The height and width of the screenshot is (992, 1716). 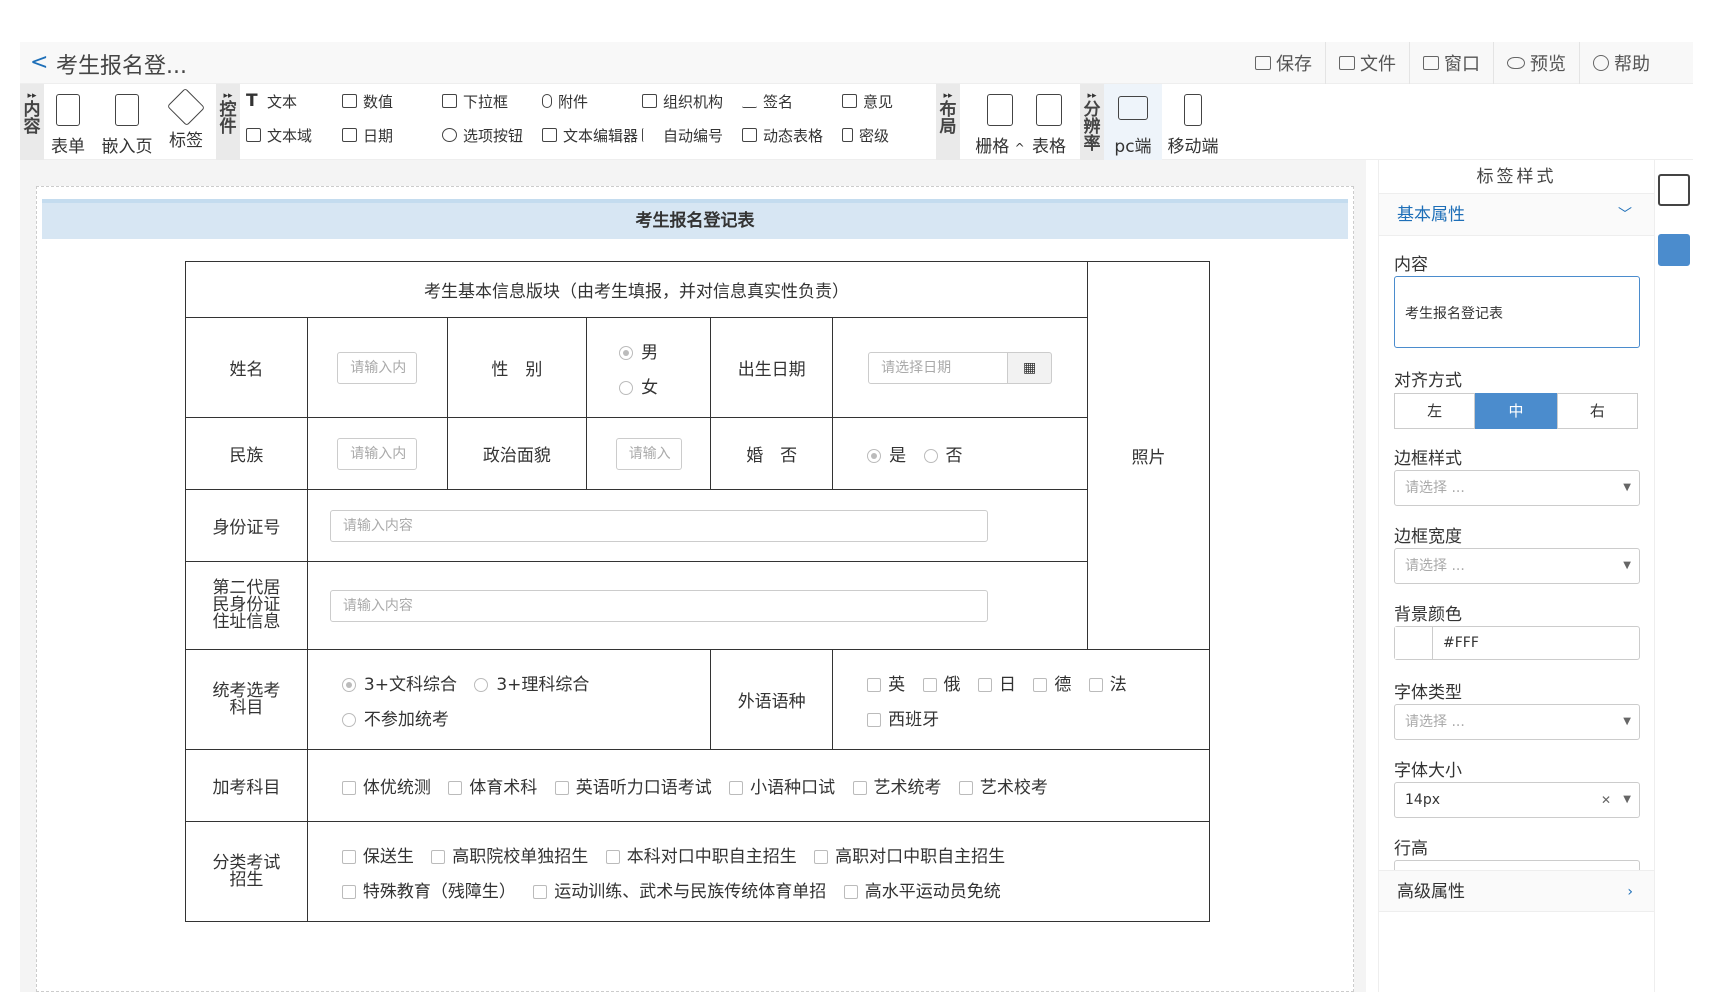 What do you see at coordinates (127, 133) in the screenshot?
I see `embed-page-button: 嵌入页面` at bounding box center [127, 133].